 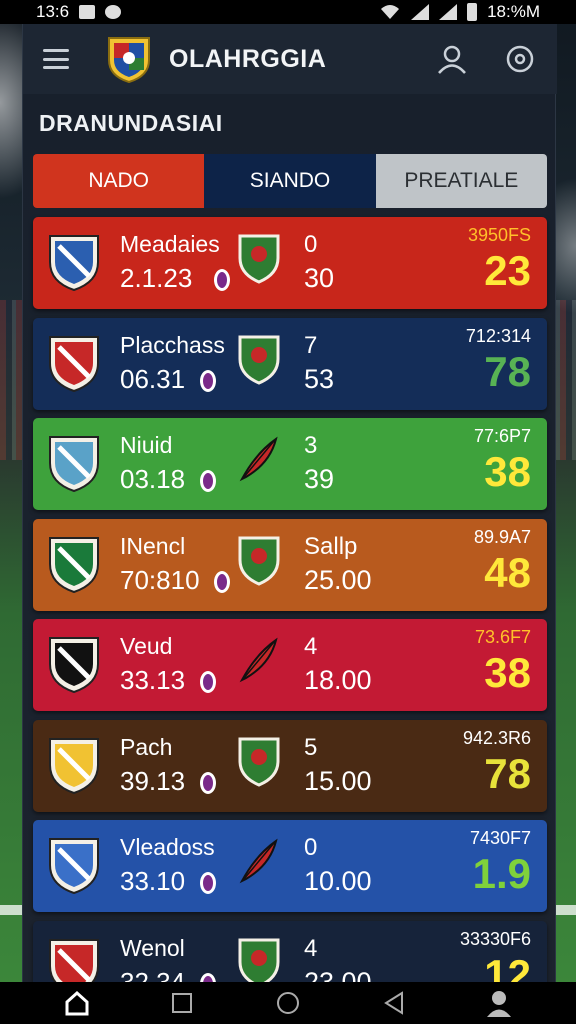 What do you see at coordinates (499, 1003) in the screenshot?
I see `profile-icon` at bounding box center [499, 1003].